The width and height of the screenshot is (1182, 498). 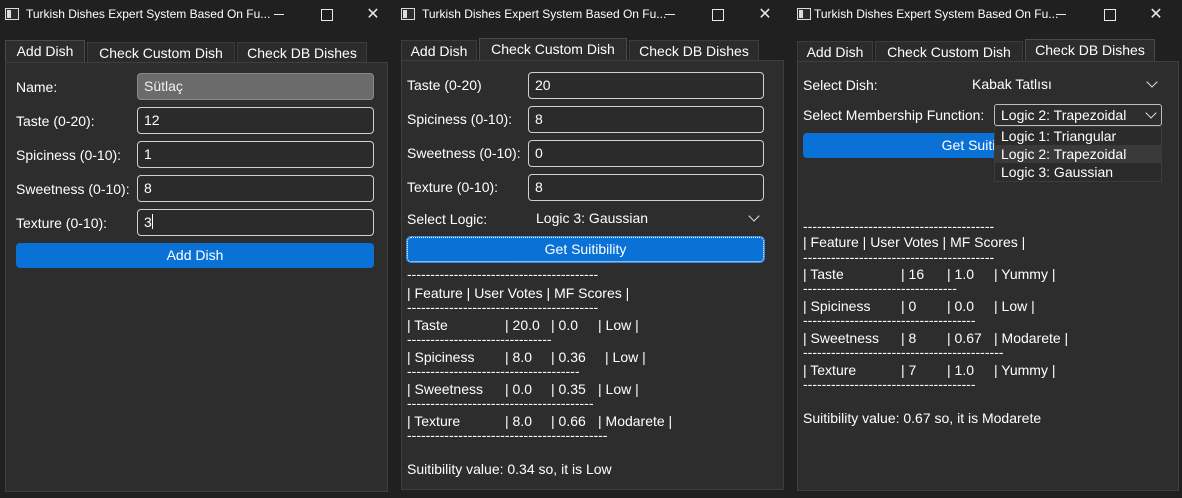 What do you see at coordinates (447, 219) in the screenshot?
I see `select-logic-label: Select Logic:` at bounding box center [447, 219].